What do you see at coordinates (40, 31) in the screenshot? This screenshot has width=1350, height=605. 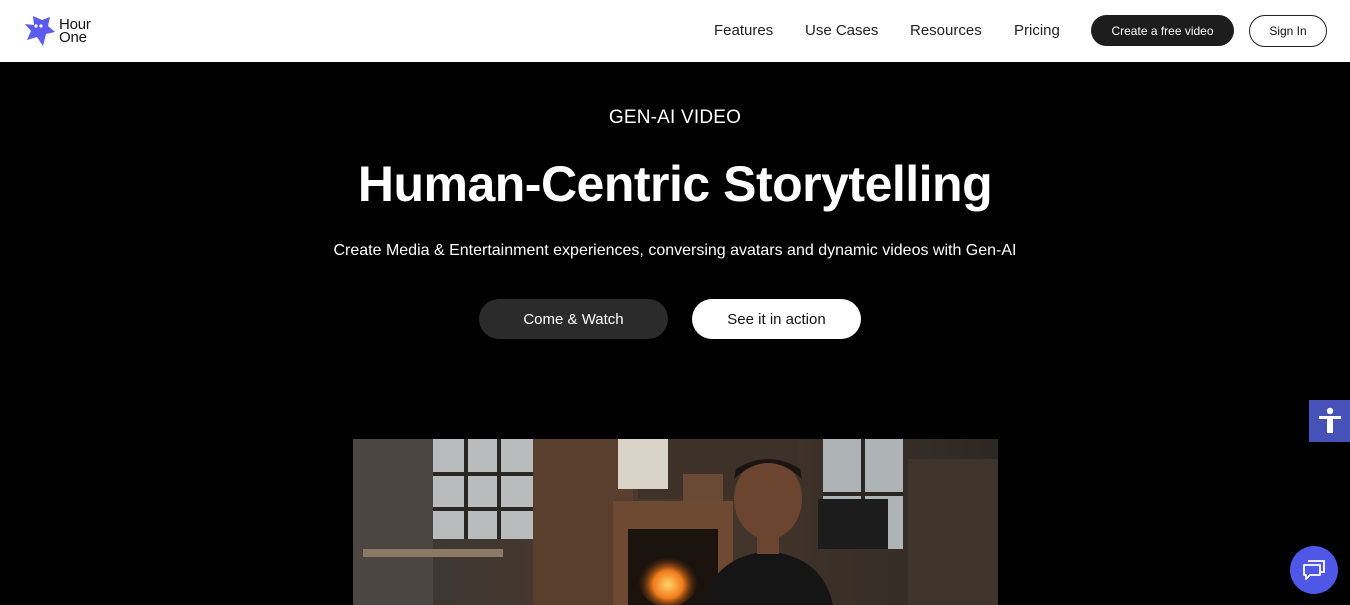 I see `hour-one-logo-icon` at bounding box center [40, 31].